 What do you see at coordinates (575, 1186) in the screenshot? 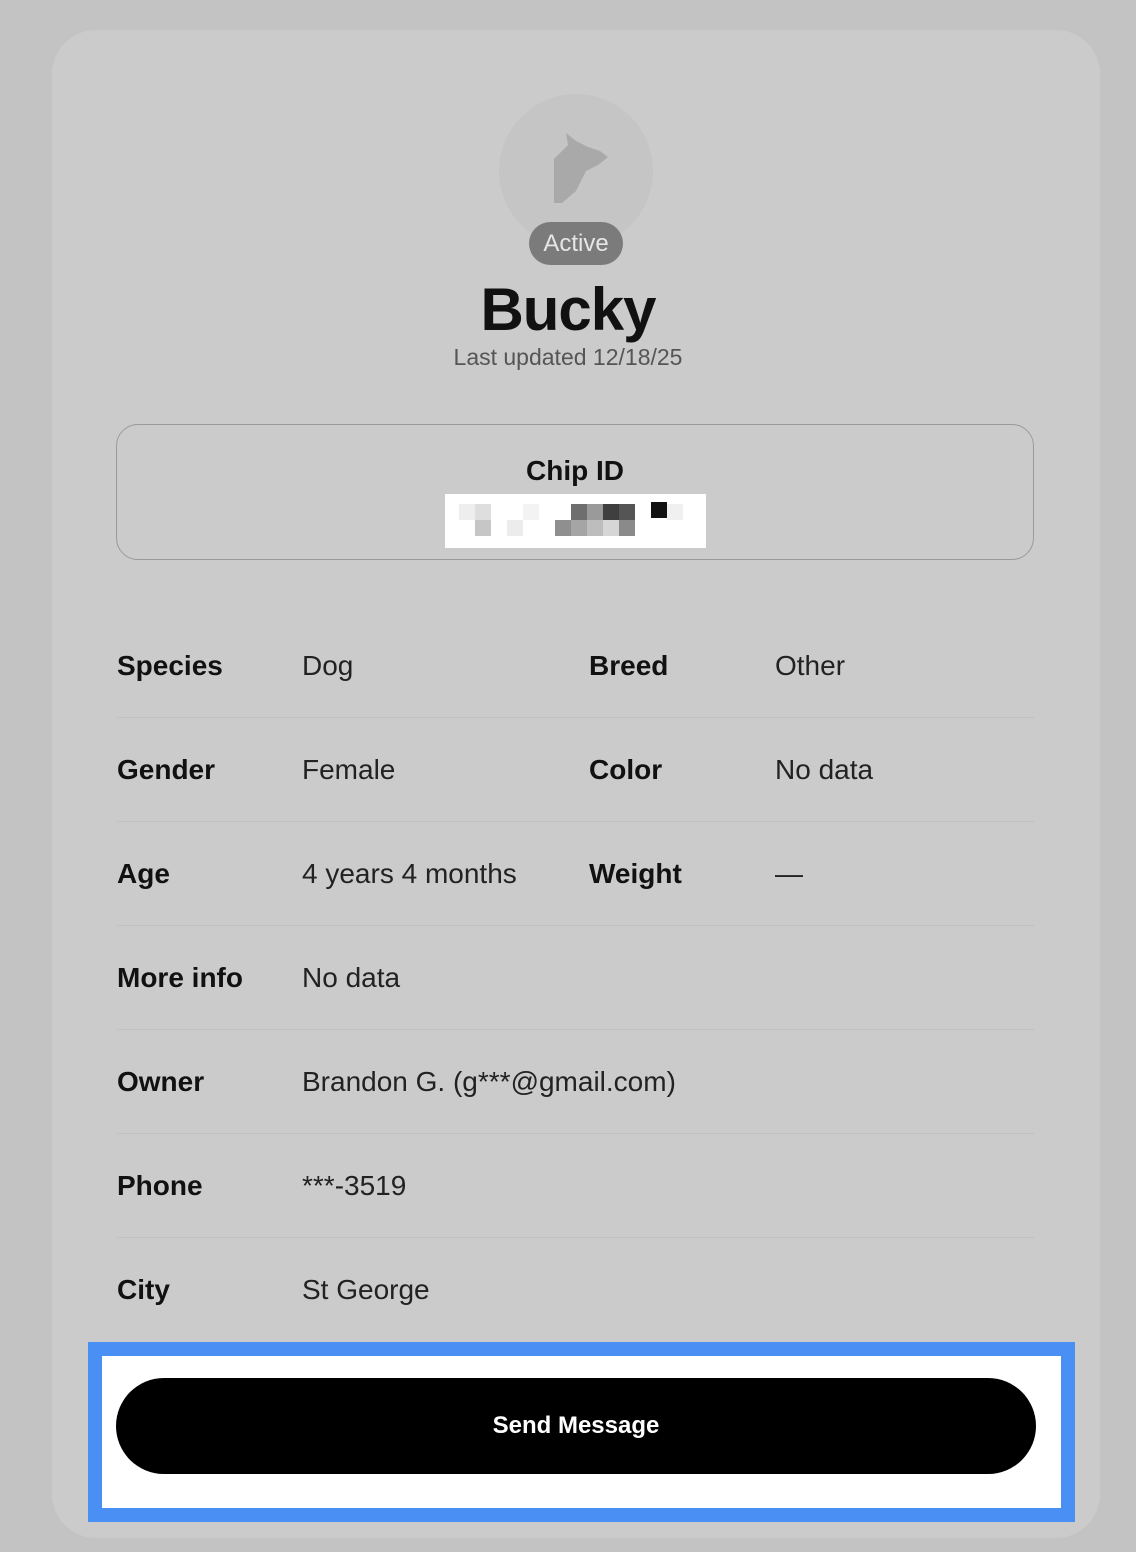
I see `detail-row-phone: Phone ***-3519` at bounding box center [575, 1186].